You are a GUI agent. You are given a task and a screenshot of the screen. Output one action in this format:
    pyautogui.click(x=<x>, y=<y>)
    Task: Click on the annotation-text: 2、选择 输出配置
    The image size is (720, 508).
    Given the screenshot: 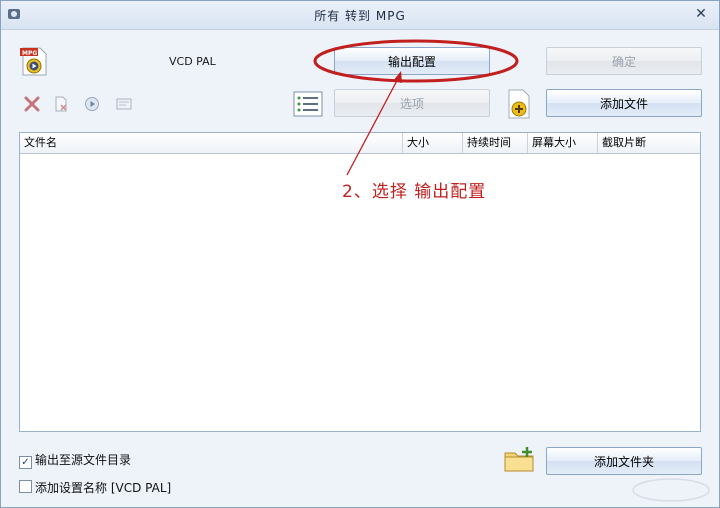 What is the action you would take?
    pyautogui.click(x=414, y=192)
    